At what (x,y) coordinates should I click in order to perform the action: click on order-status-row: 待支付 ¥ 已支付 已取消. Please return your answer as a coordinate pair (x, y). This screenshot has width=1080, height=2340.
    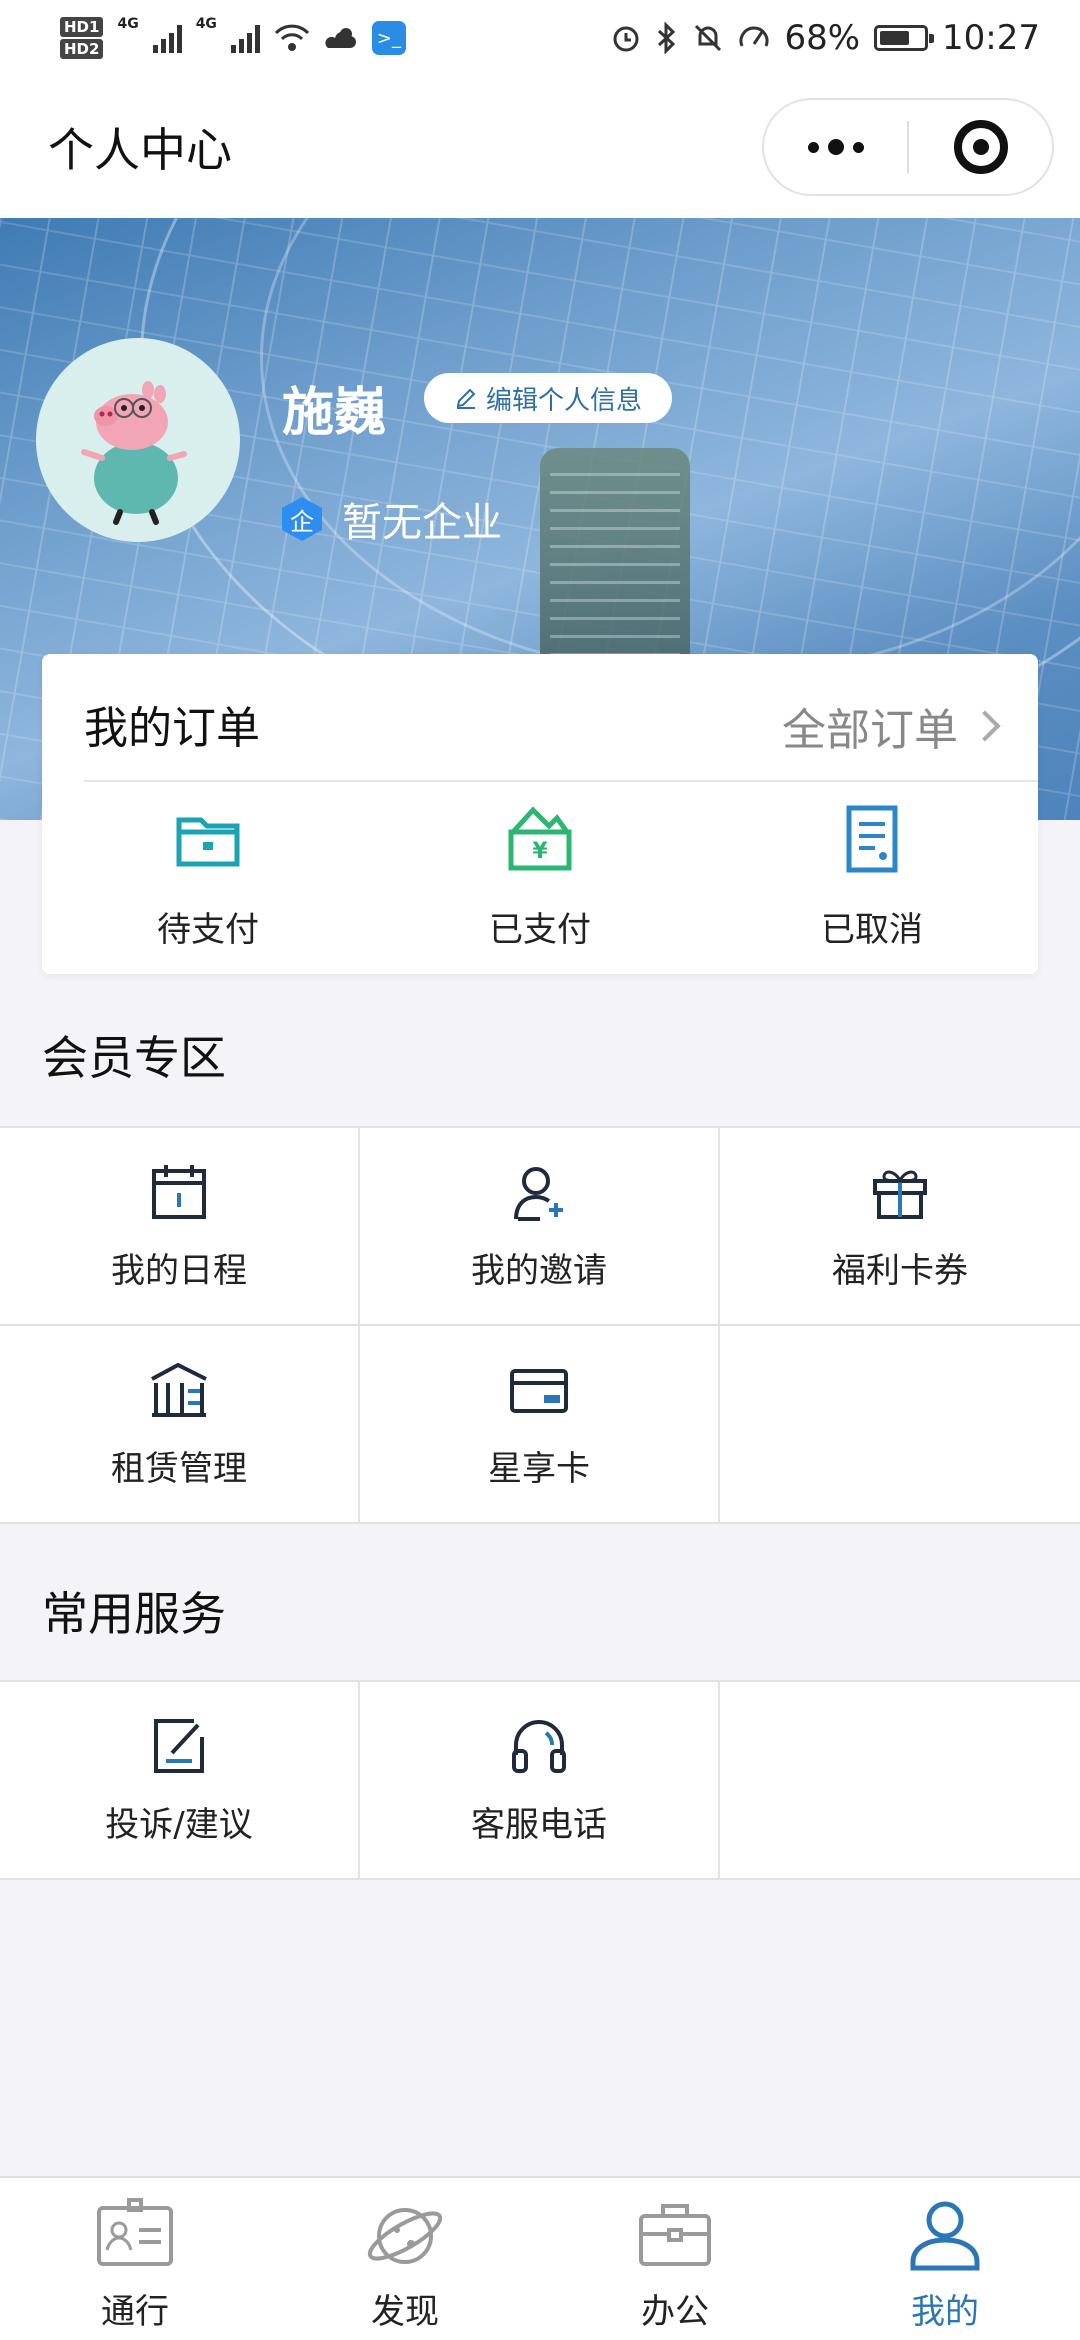
    Looking at the image, I should click on (540, 877).